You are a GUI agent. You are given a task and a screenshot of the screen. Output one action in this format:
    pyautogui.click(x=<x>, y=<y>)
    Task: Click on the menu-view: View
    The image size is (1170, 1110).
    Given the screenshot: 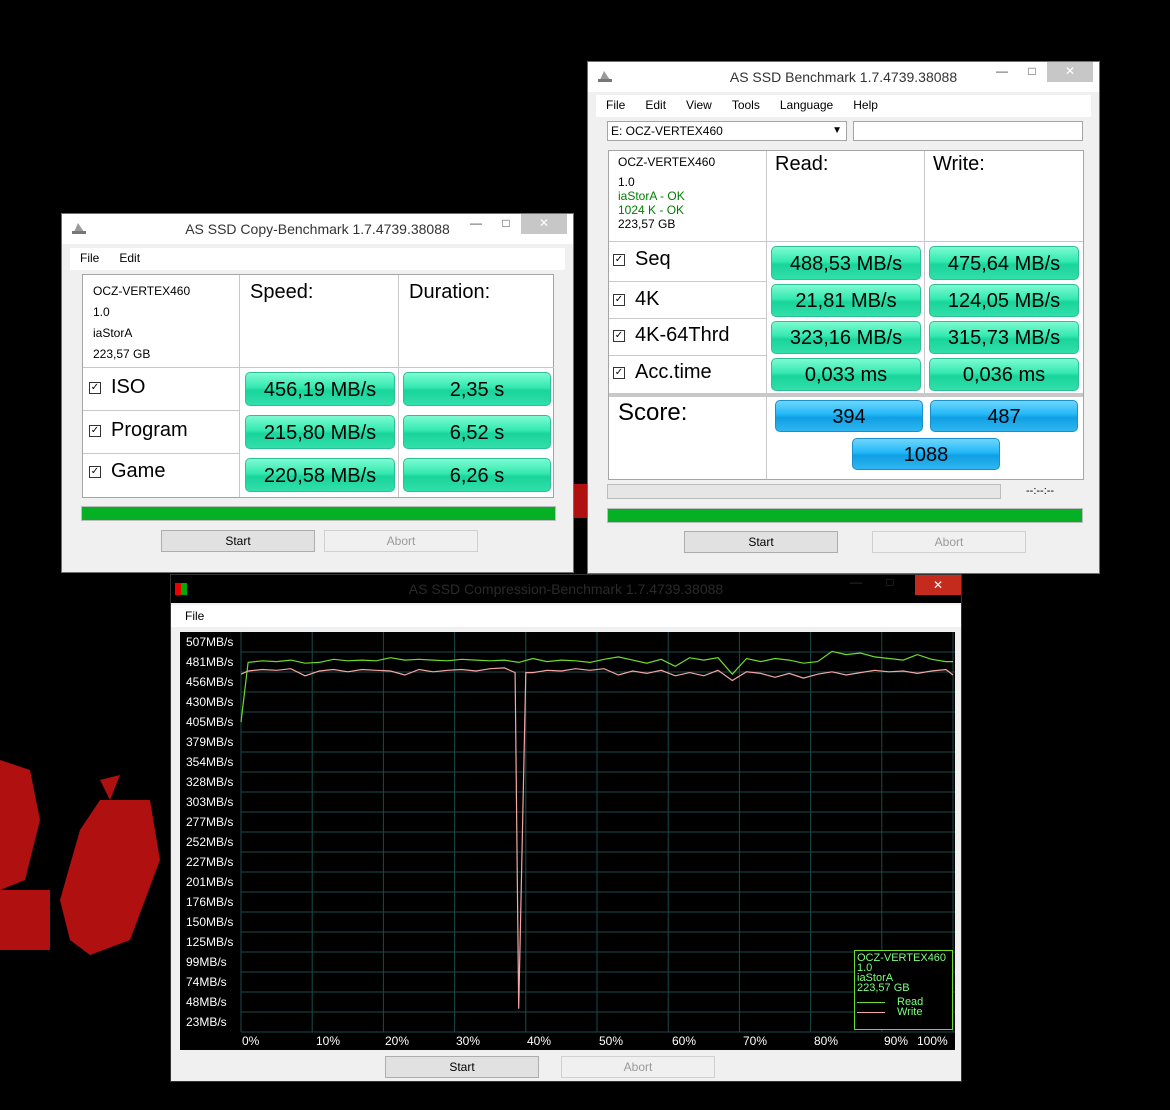 What is the action you would take?
    pyautogui.click(x=699, y=103)
    